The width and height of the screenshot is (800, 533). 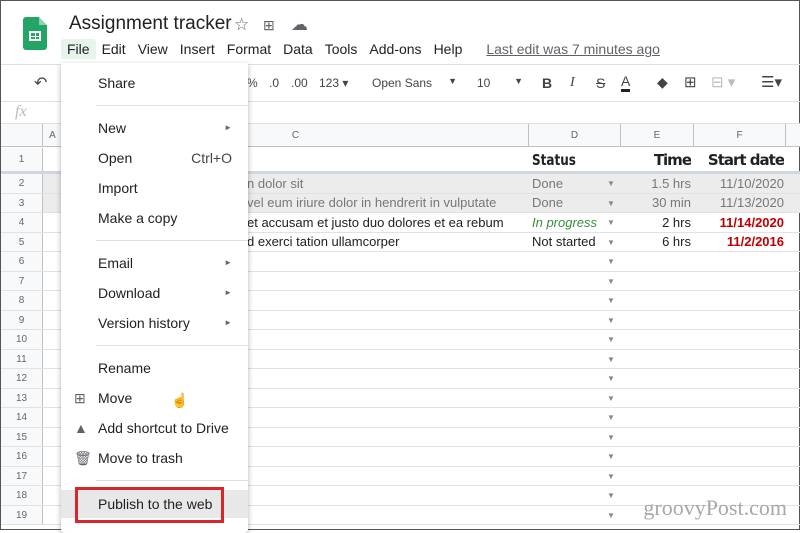 What do you see at coordinates (656, 242) in the screenshot?
I see `cell-time: 6 hrs` at bounding box center [656, 242].